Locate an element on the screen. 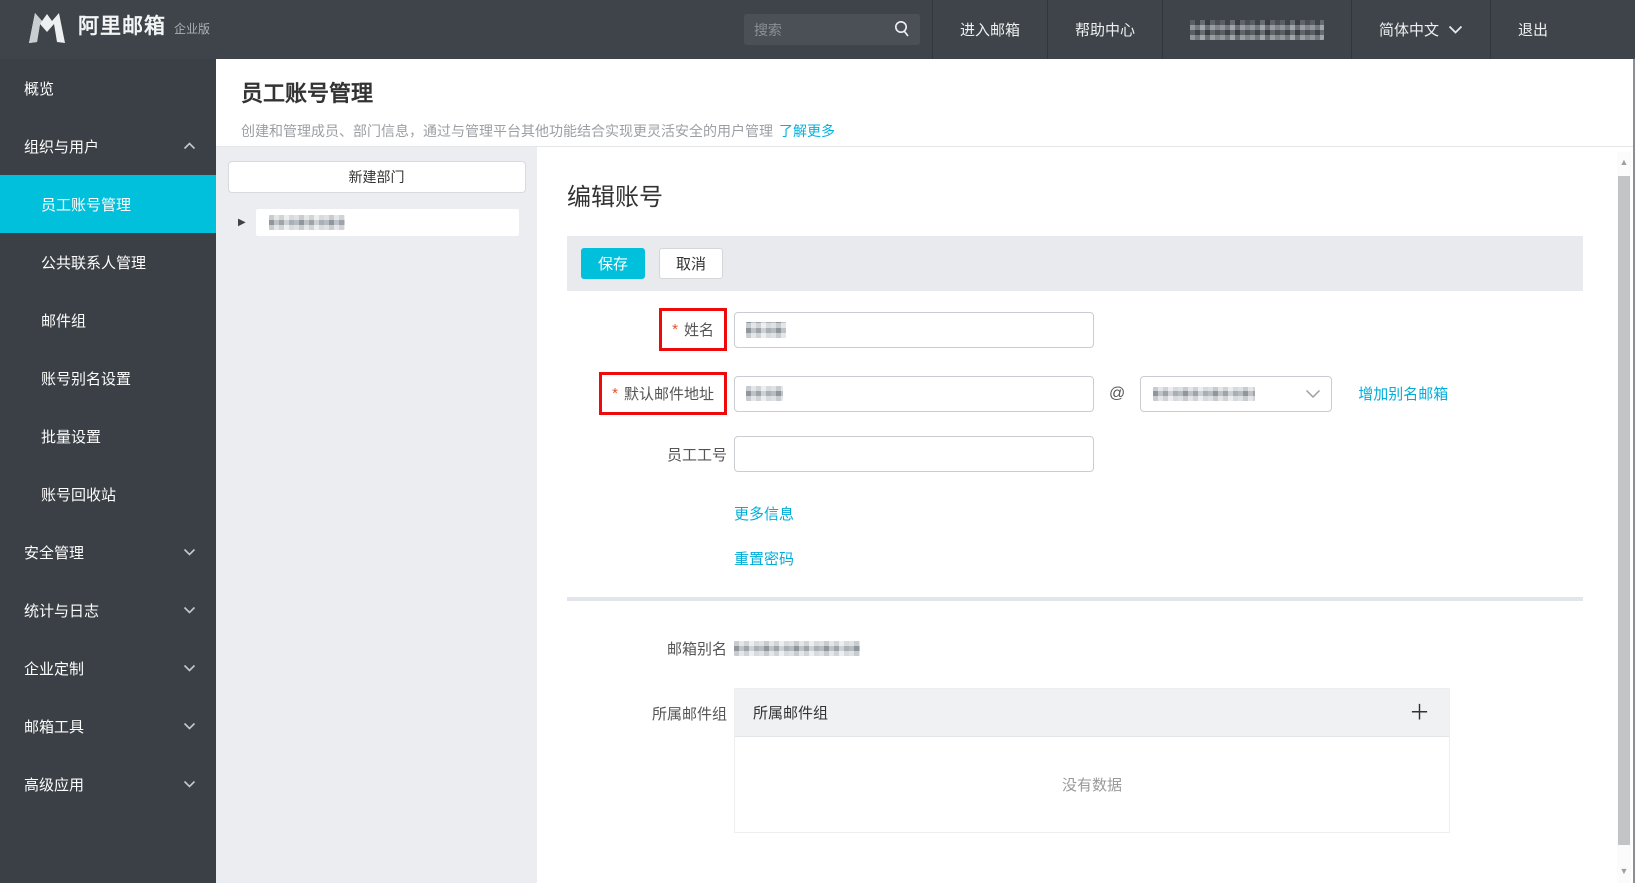  email-row: * 默认邮件地址 @ 增加别名邮箱 is located at coordinates (1075, 393).